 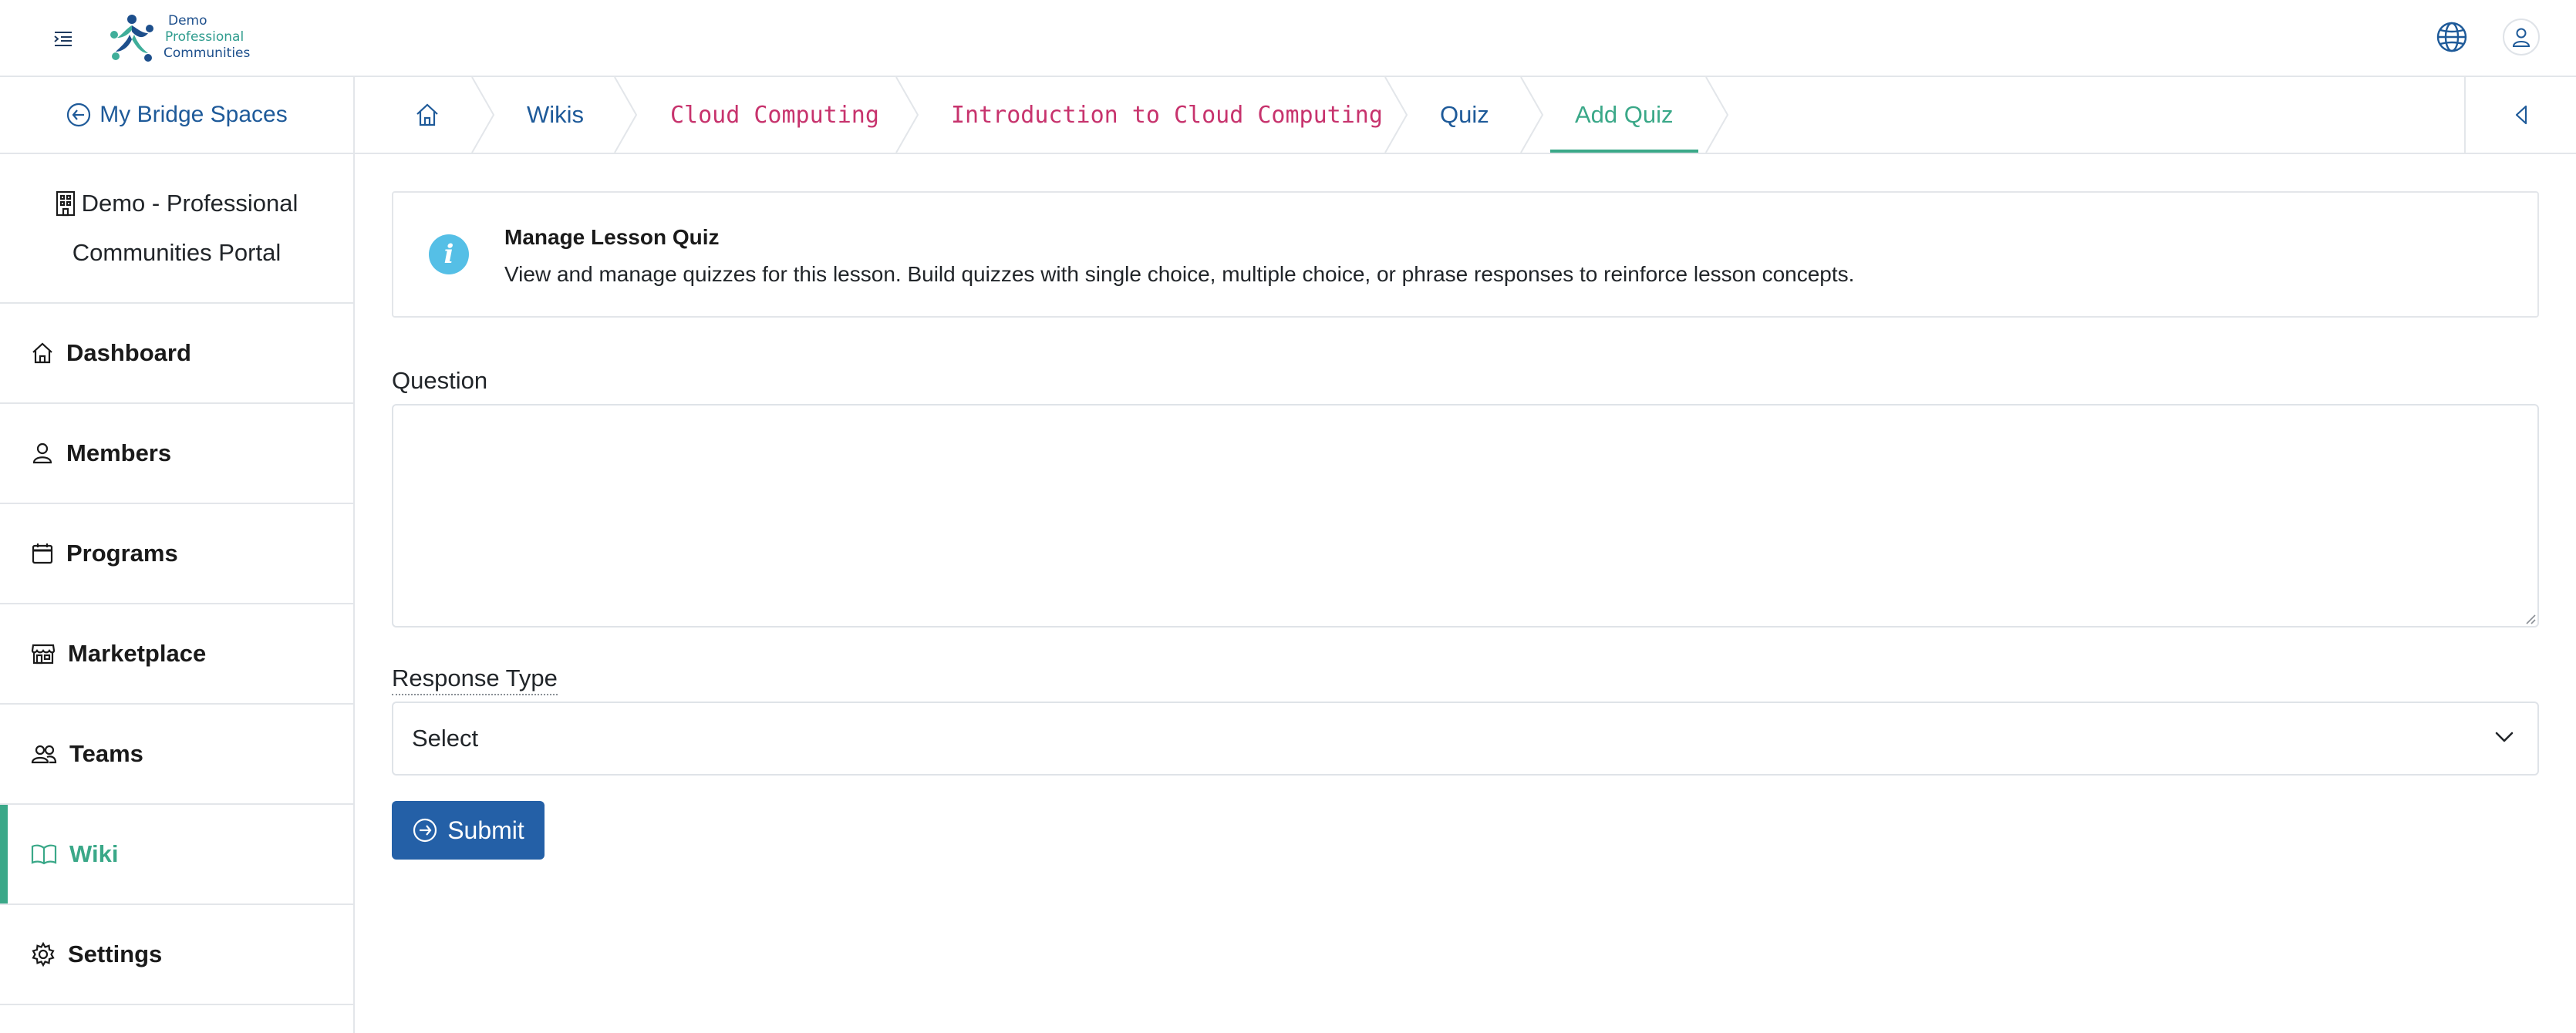 What do you see at coordinates (119, 452) in the screenshot?
I see `sidebar-item-label: Members` at bounding box center [119, 452].